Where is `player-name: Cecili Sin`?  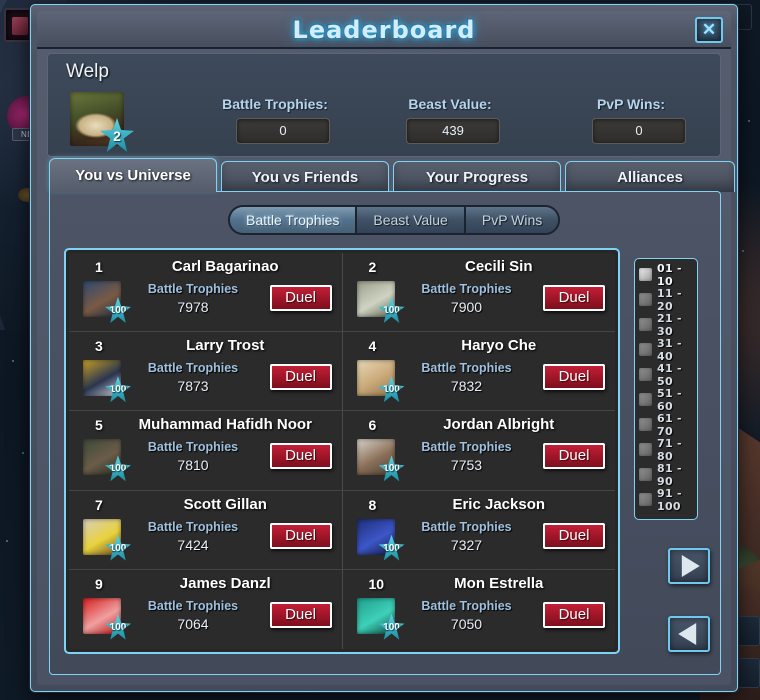 player-name: Cecili Sin is located at coordinates (498, 266).